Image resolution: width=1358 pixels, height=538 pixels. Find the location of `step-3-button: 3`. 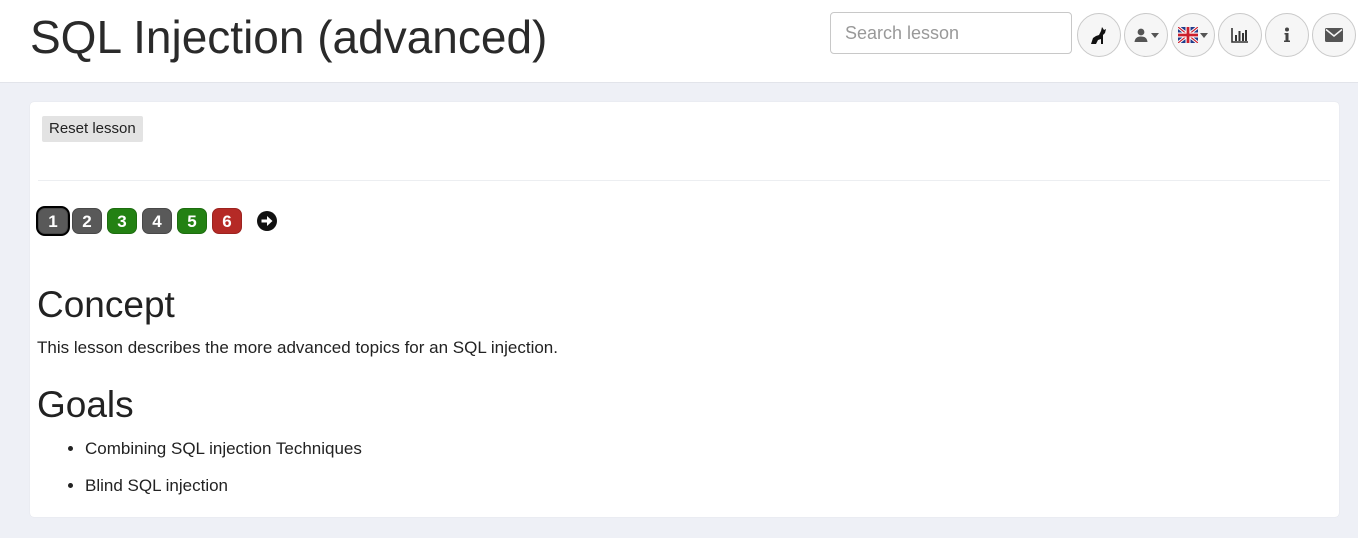

step-3-button: 3 is located at coordinates (122, 221).